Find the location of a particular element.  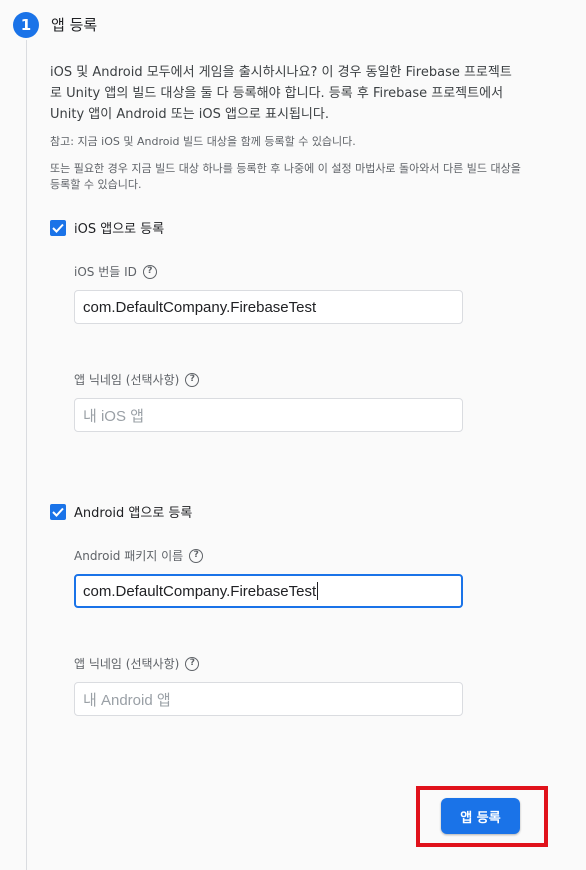

ios-bundle-id-input: com.DefaultCompany.FirebaseTest is located at coordinates (268, 307).